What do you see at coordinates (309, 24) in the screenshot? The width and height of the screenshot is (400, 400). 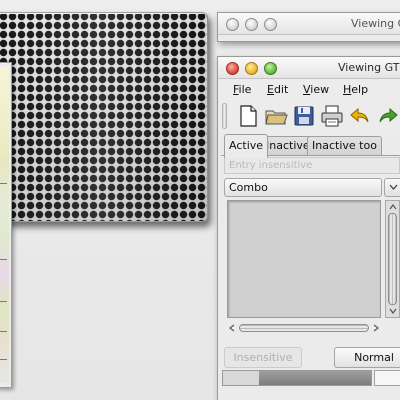 I see `background-window-titlebar: Viewing GTK` at bounding box center [309, 24].